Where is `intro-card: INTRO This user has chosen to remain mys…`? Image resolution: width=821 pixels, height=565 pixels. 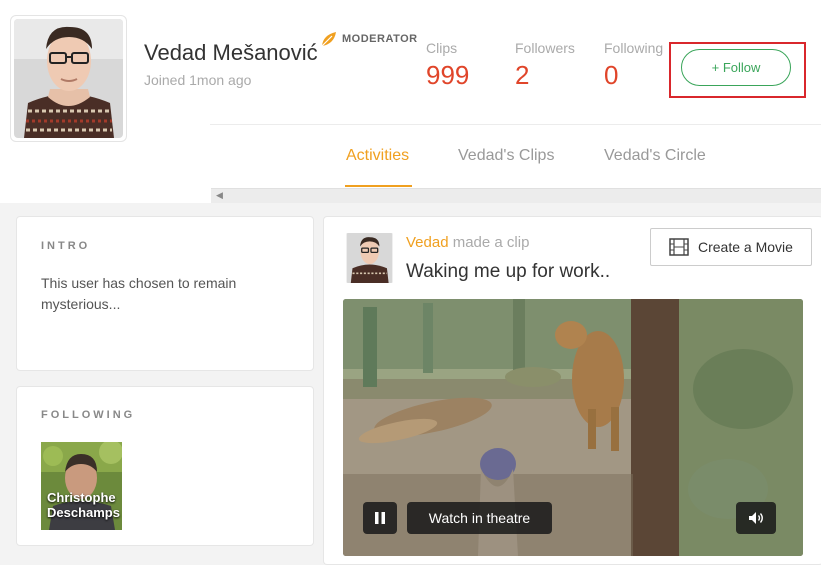 intro-card: INTRO This user has chosen to remain mys… is located at coordinates (165, 293).